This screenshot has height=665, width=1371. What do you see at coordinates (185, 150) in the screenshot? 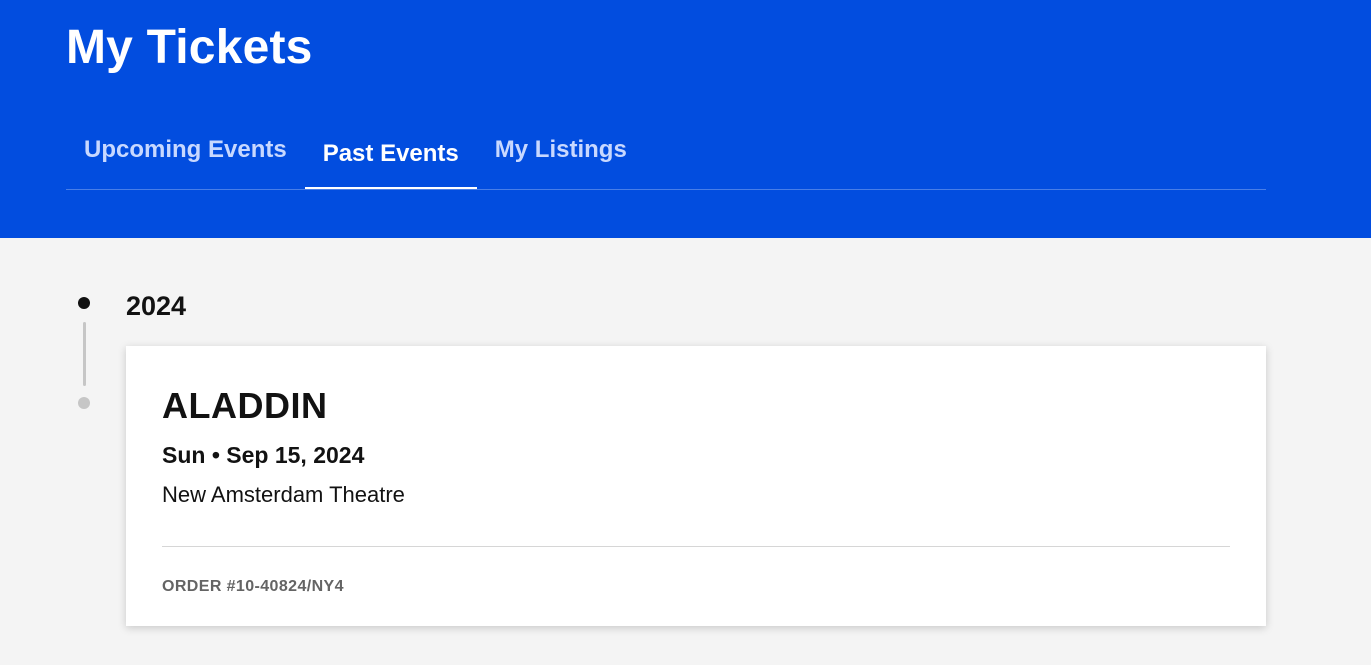
I see `tab-upcoming-events: Upcoming Events` at bounding box center [185, 150].